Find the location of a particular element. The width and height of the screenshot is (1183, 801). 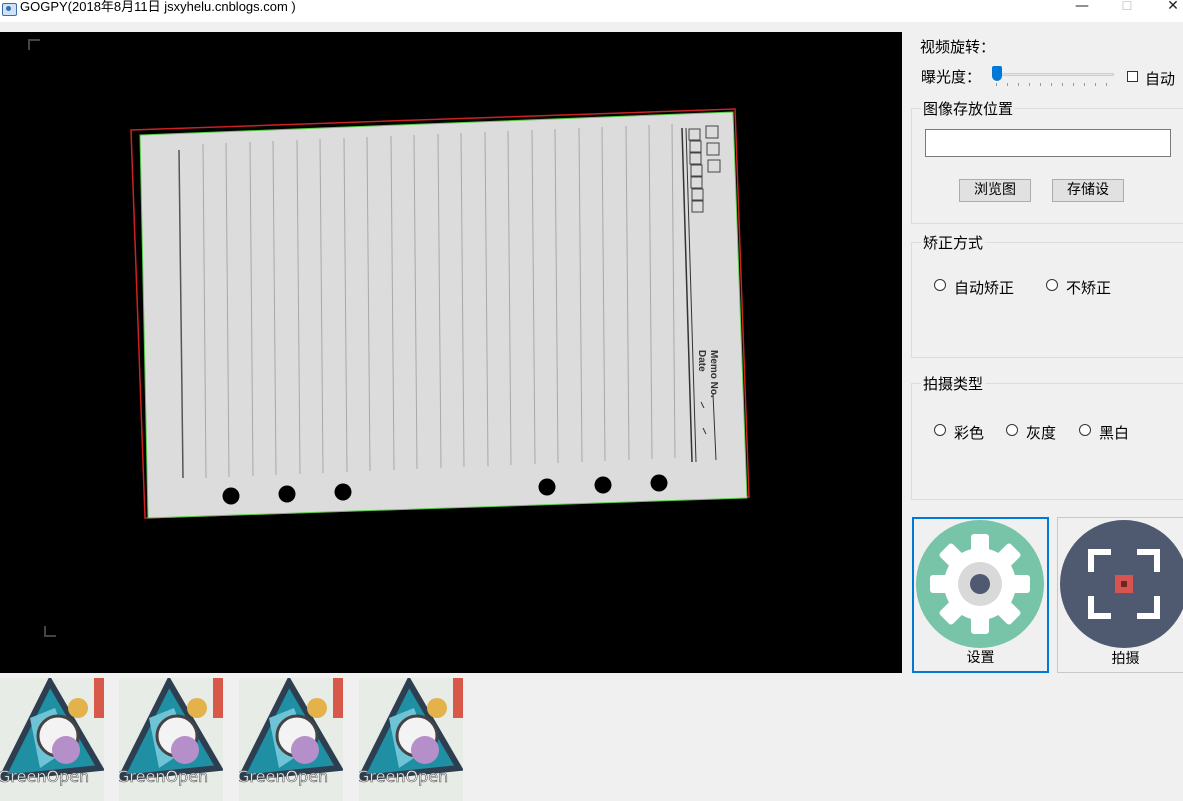

radio-auto-correct is located at coordinates (940, 285).